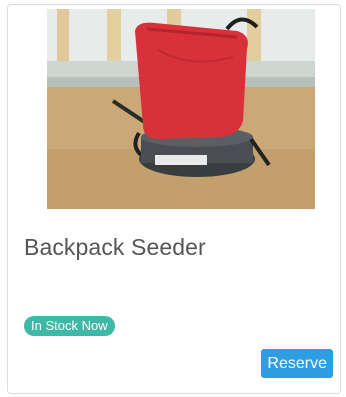 The height and width of the screenshot is (397, 346). I want to click on reserve-button: Reserve, so click(297, 363).